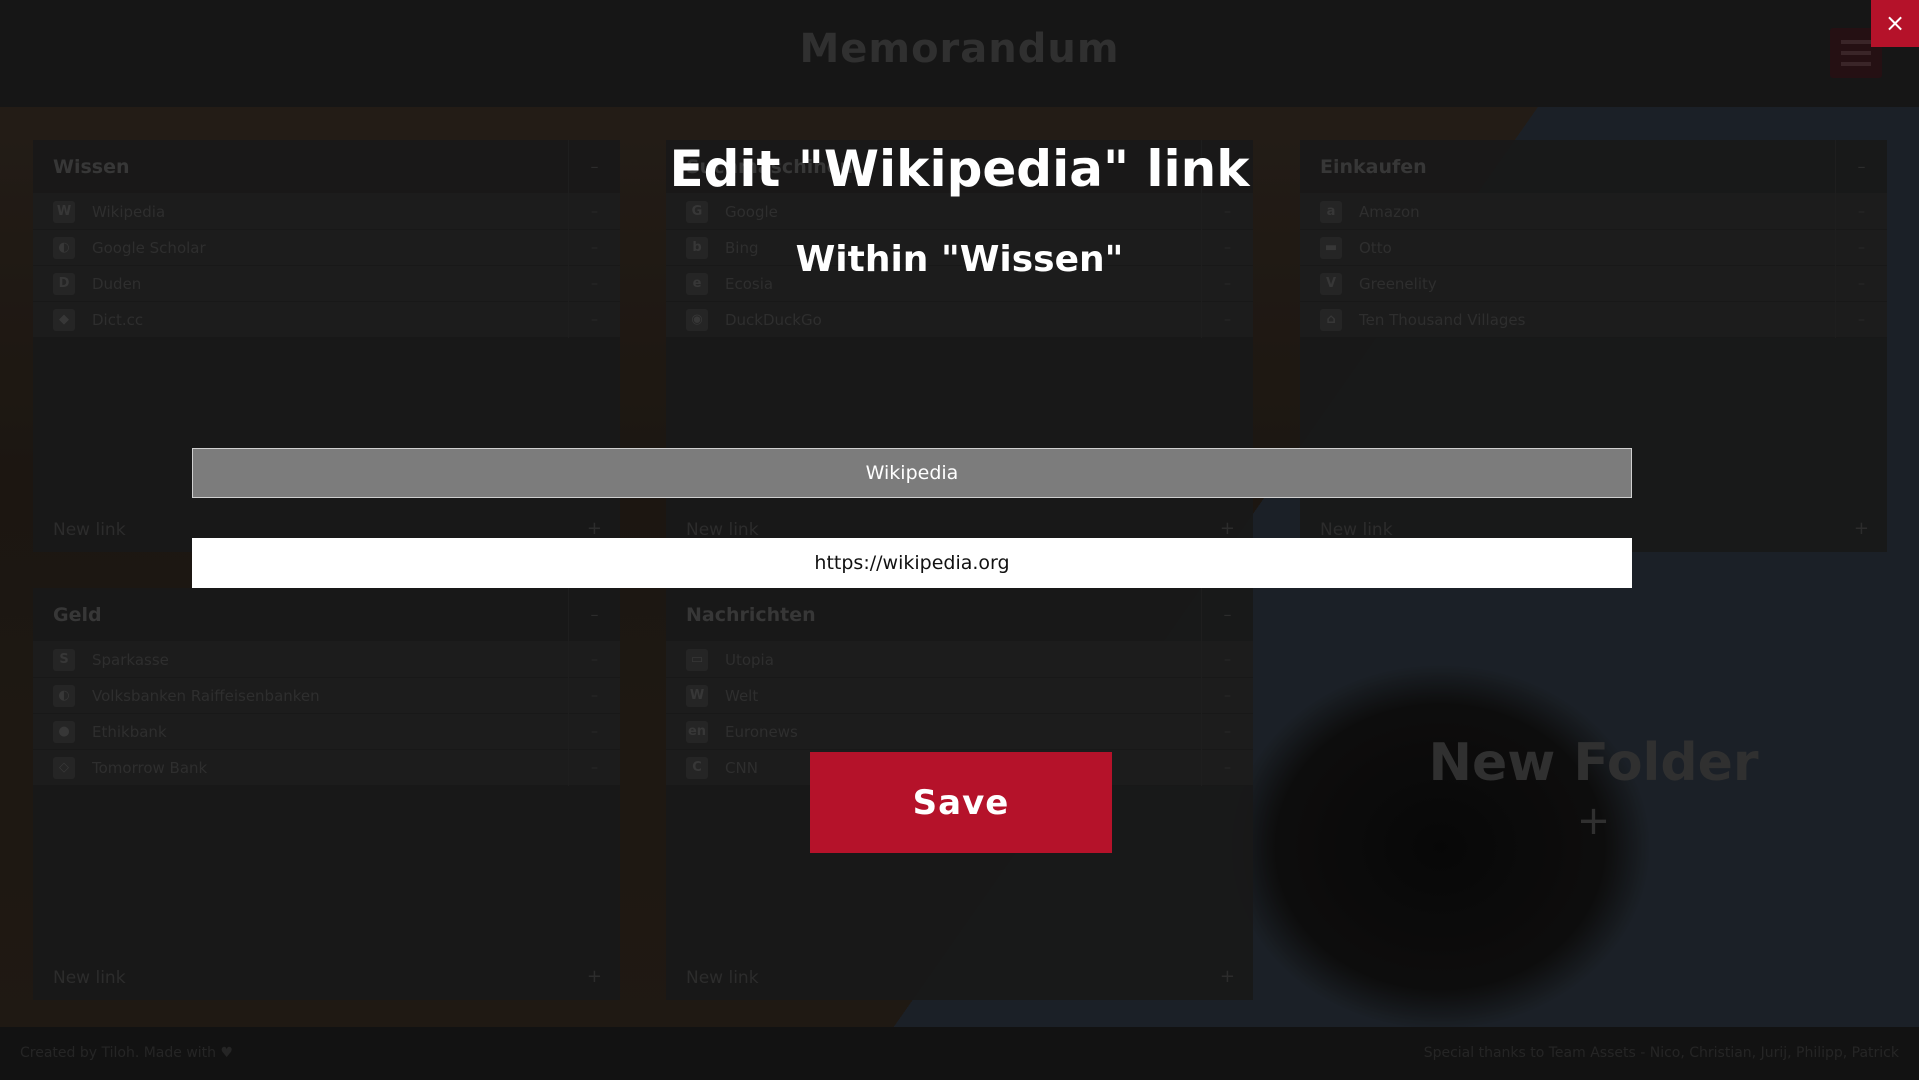 This screenshot has width=1919, height=1080. Describe the element at coordinates (1895, 23) in the screenshot. I see `close-icon: ×` at that location.